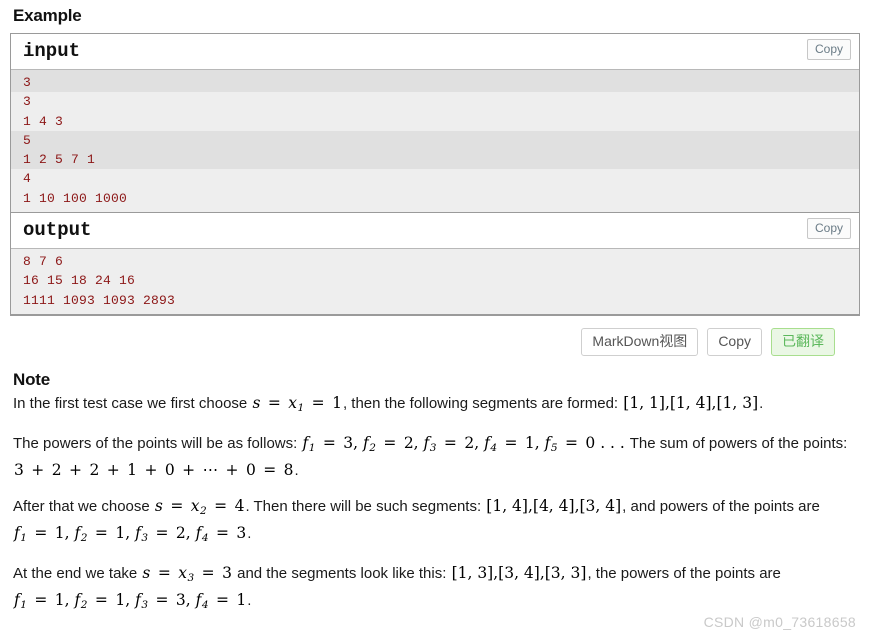 Image resolution: width=870 pixels, height=636 pixels. I want to click on math-expression: [1, 4],[4, 4],[3, 4], so click(554, 505).